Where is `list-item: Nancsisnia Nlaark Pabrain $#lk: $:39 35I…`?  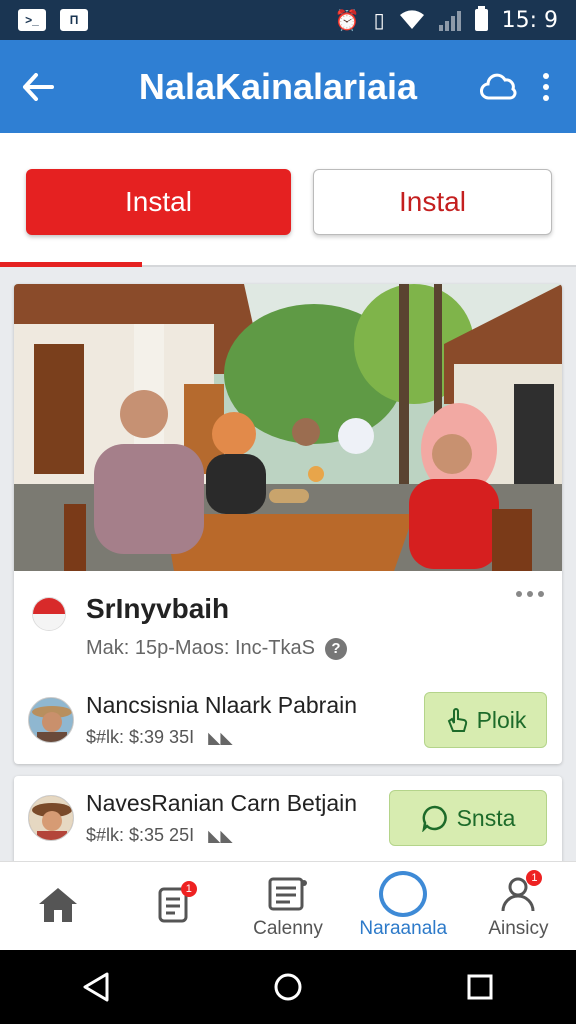
list-item: Nancsisnia Nlaark Pabrain $#lk: $:39 35I… is located at coordinates (192, 720).